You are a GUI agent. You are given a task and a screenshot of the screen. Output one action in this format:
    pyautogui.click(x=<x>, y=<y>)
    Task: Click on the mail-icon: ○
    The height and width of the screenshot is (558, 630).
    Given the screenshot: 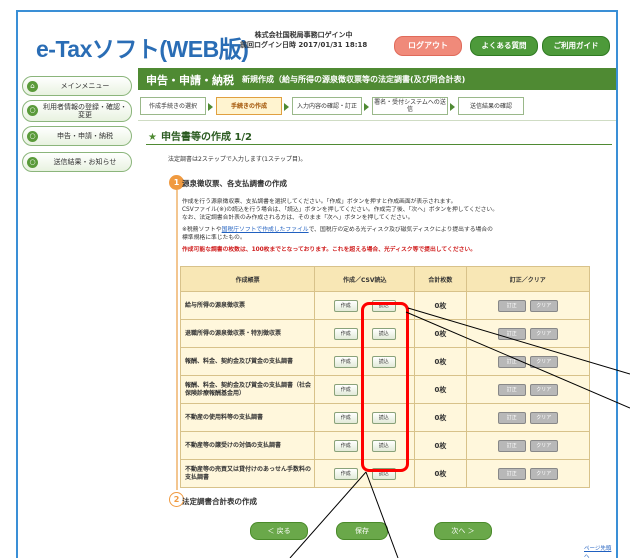 What is the action you would take?
    pyautogui.click(x=32, y=162)
    